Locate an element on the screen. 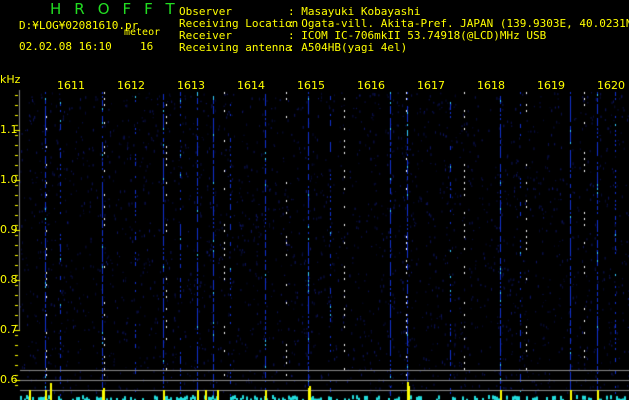 The width and height of the screenshot is (629, 400). time-tick-label: 1618 is located at coordinates (491, 85).